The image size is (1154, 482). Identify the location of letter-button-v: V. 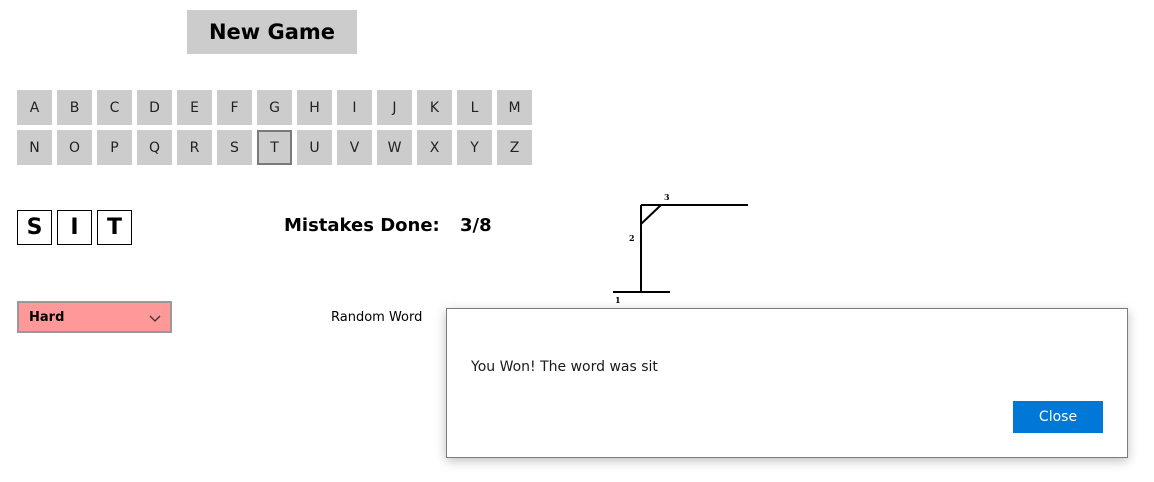
(354, 147).